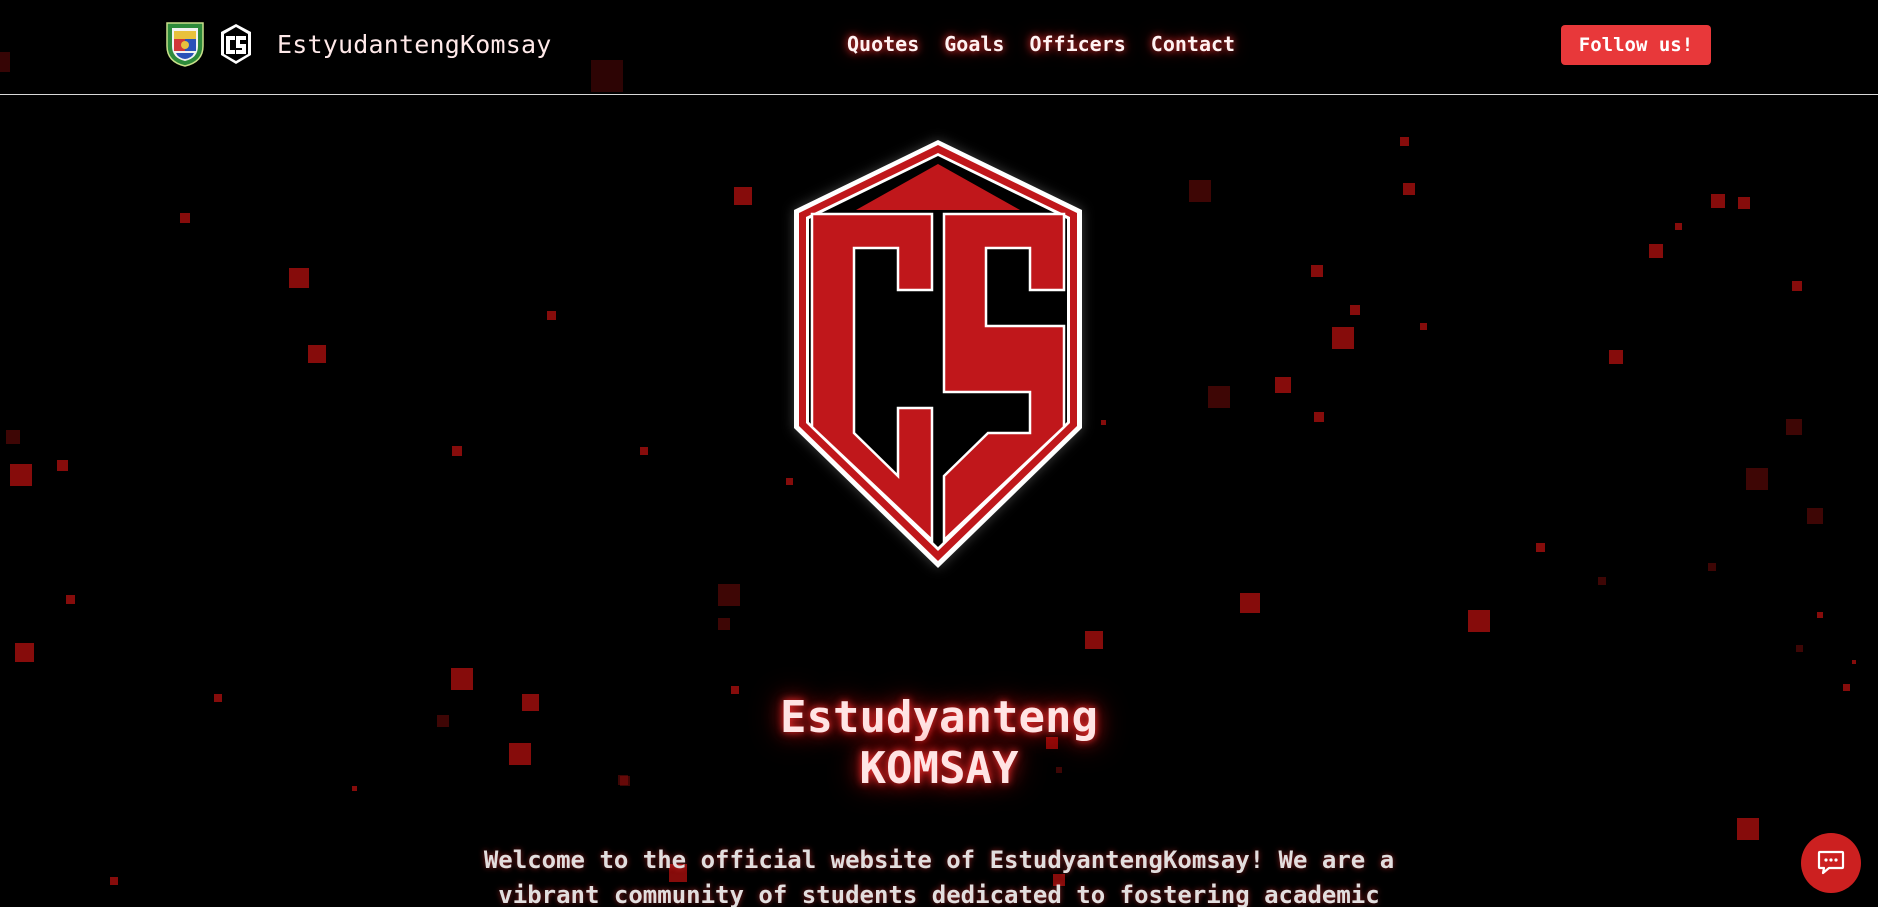 The height and width of the screenshot is (907, 1878). What do you see at coordinates (1636, 45) in the screenshot?
I see `follow-us-button: Follow us!` at bounding box center [1636, 45].